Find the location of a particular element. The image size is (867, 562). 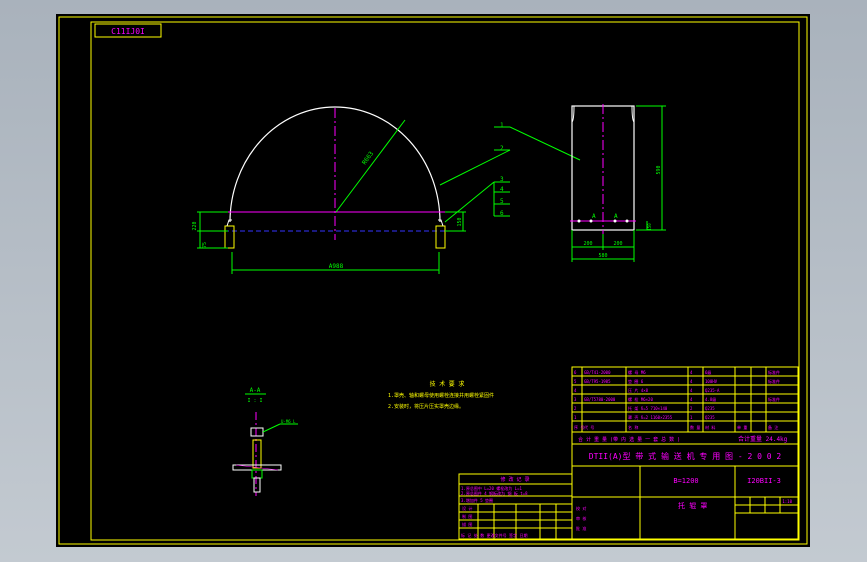

change-row-3: 3.增加件 5 垫圈 is located at coordinates (477, 500).